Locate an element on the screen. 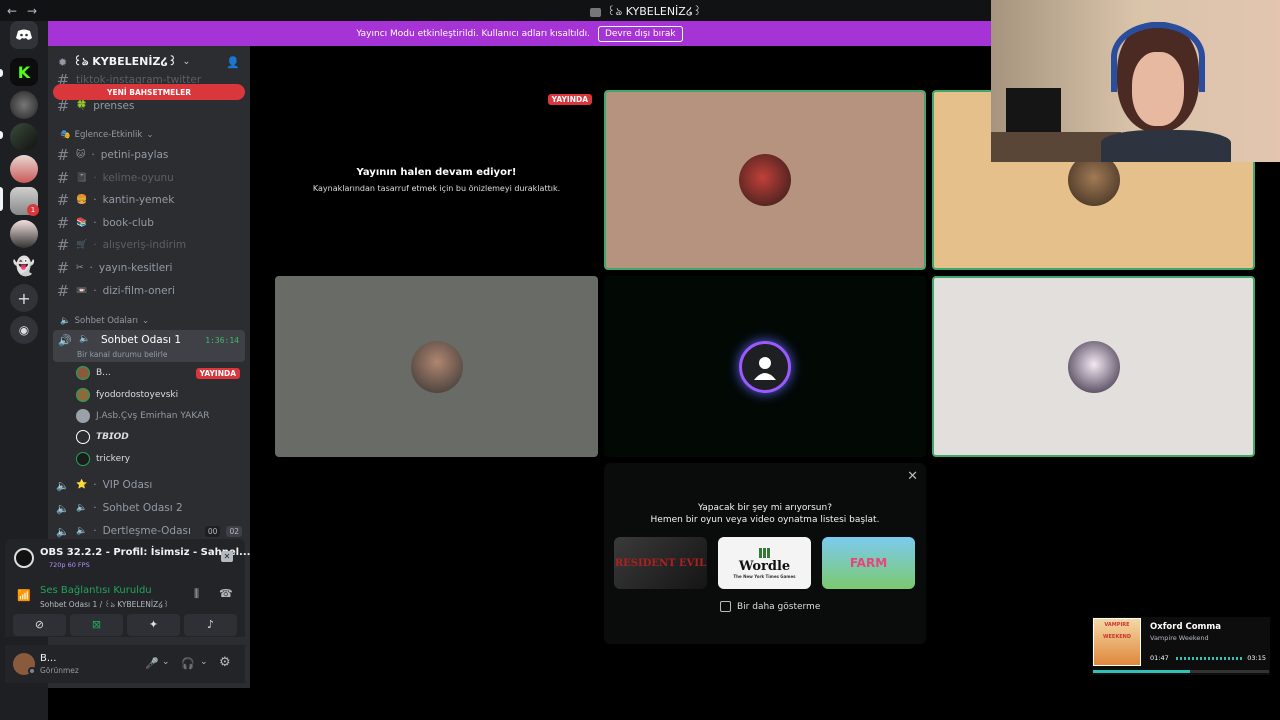  microphone-icon: 🎤 is located at coordinates (152, 663).